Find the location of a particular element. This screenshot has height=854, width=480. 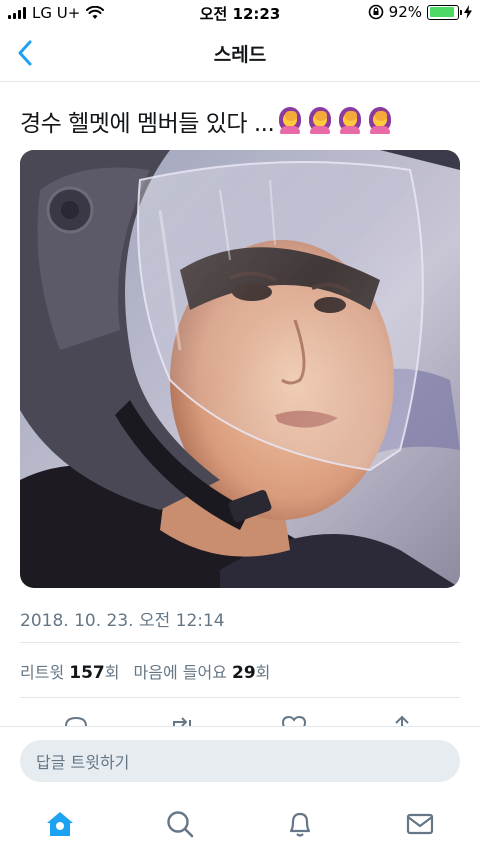

signal-icon is located at coordinates (17, 13).